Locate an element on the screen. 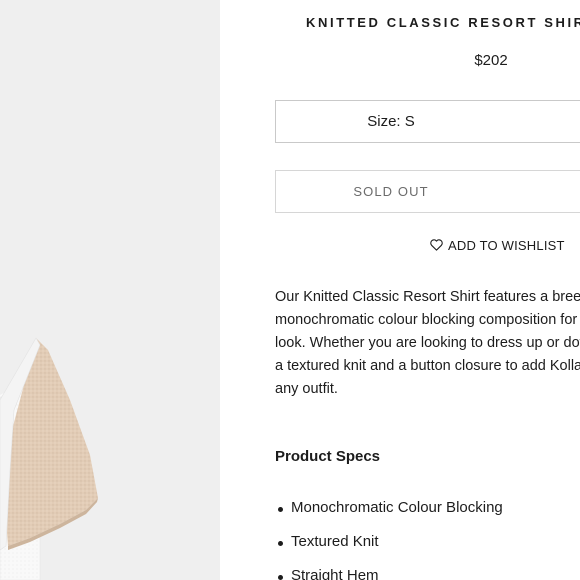 Image resolution: width=580 pixels, height=580 pixels. sold-out-label: SOLD OUT is located at coordinates (391, 191).